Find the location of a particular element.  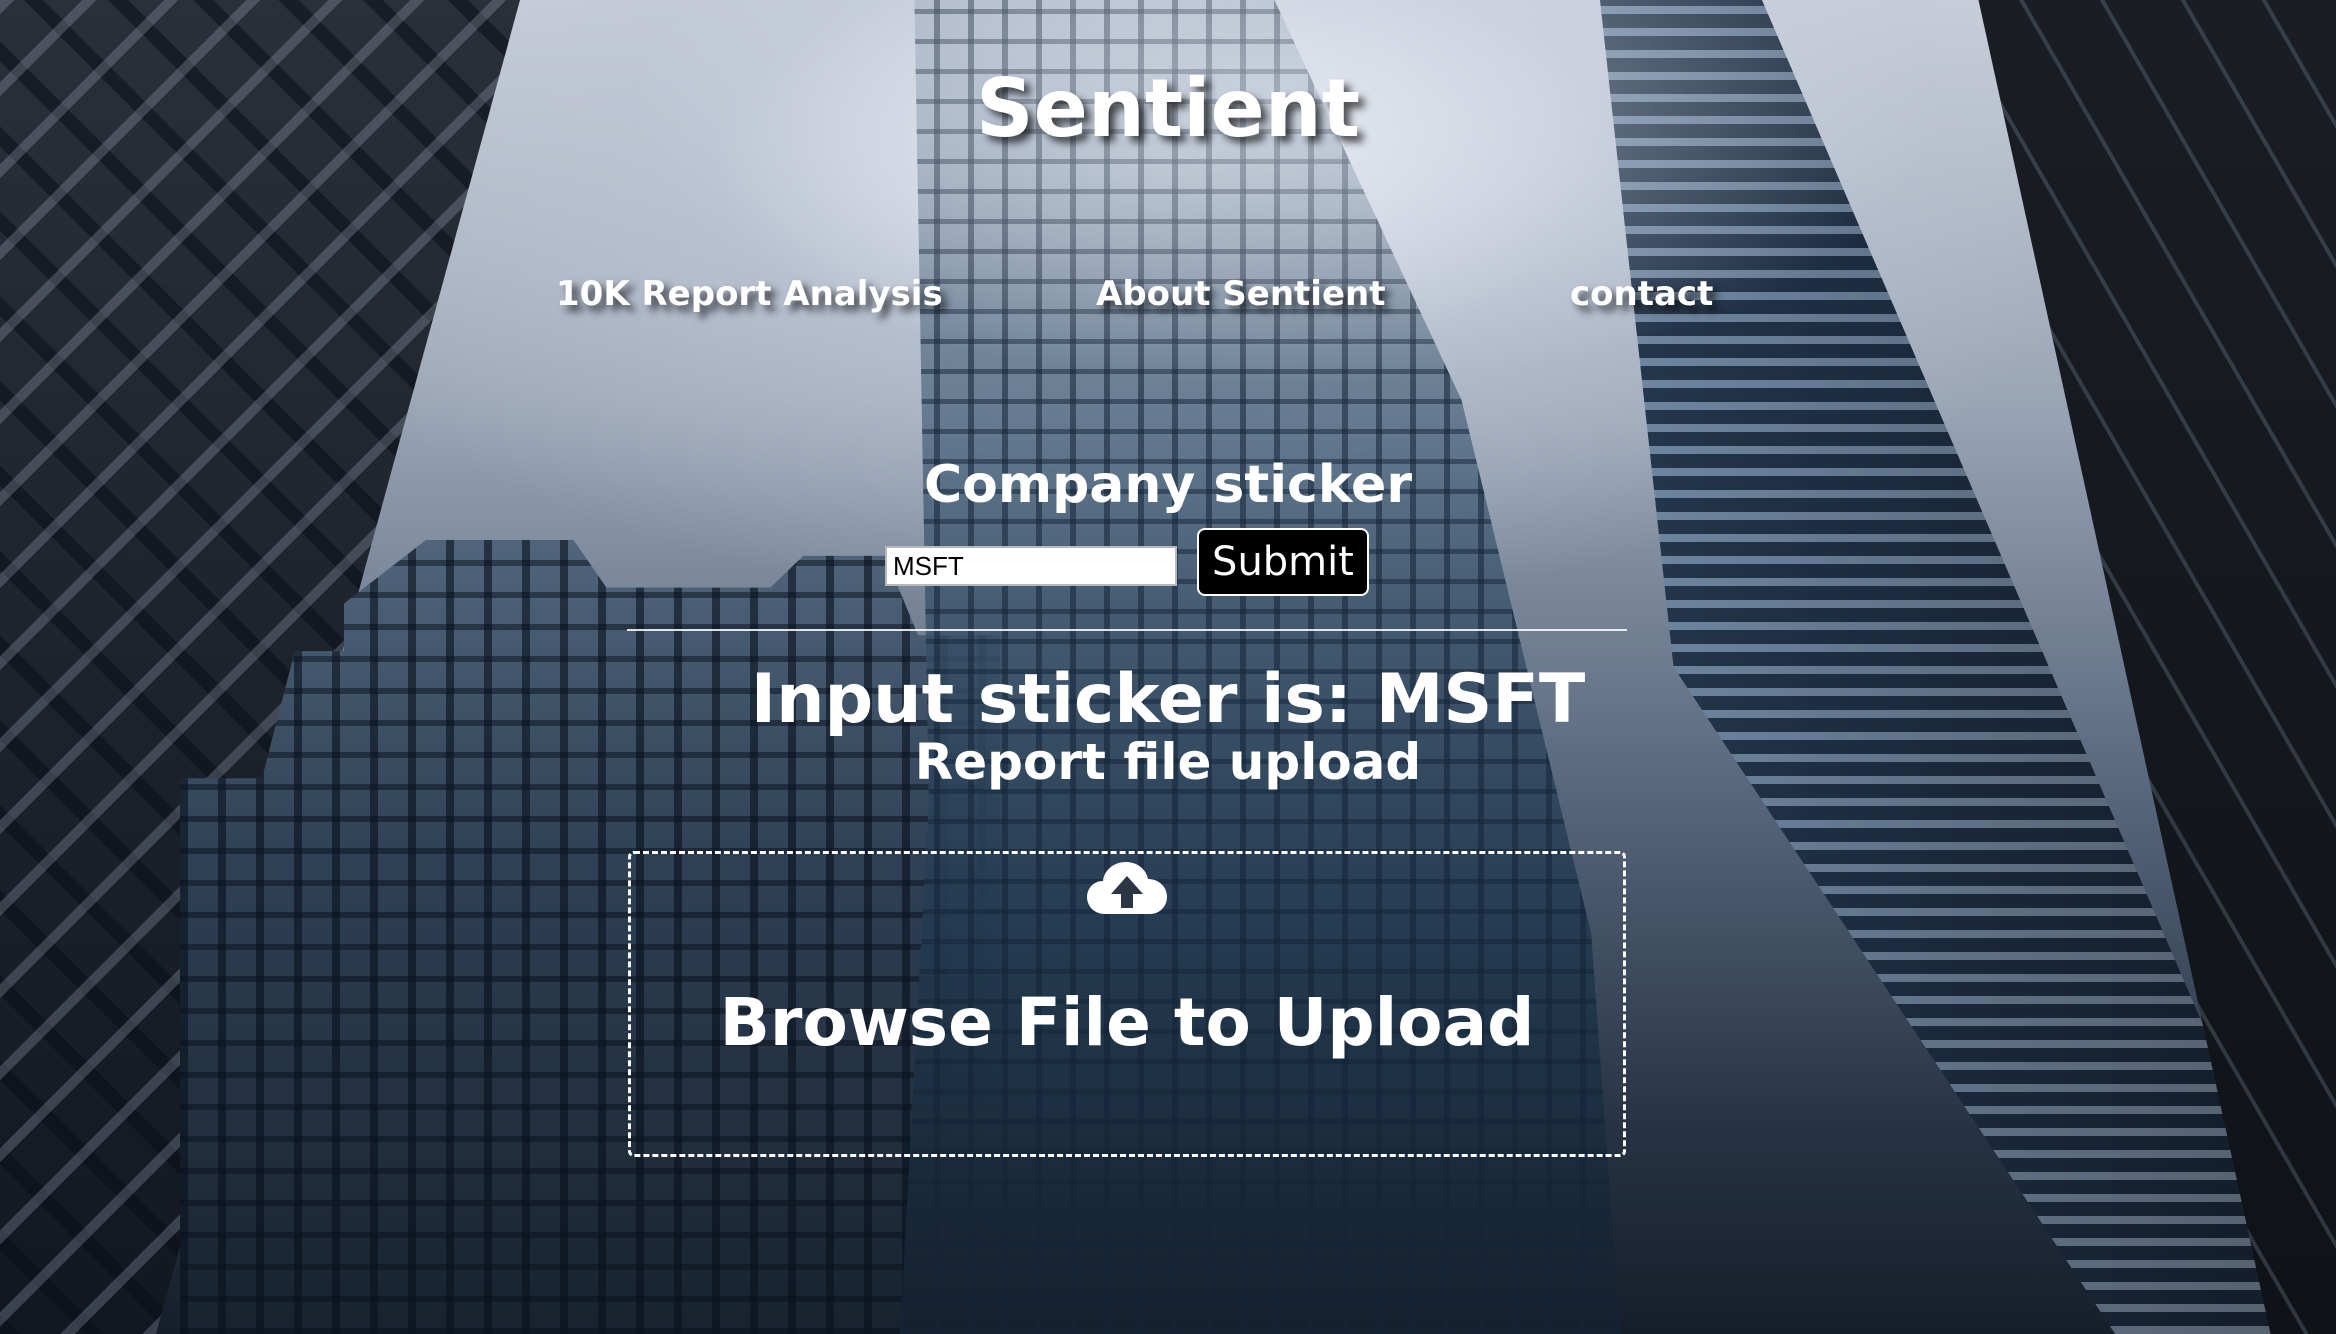

site-title: Sentient is located at coordinates (1168, 108).